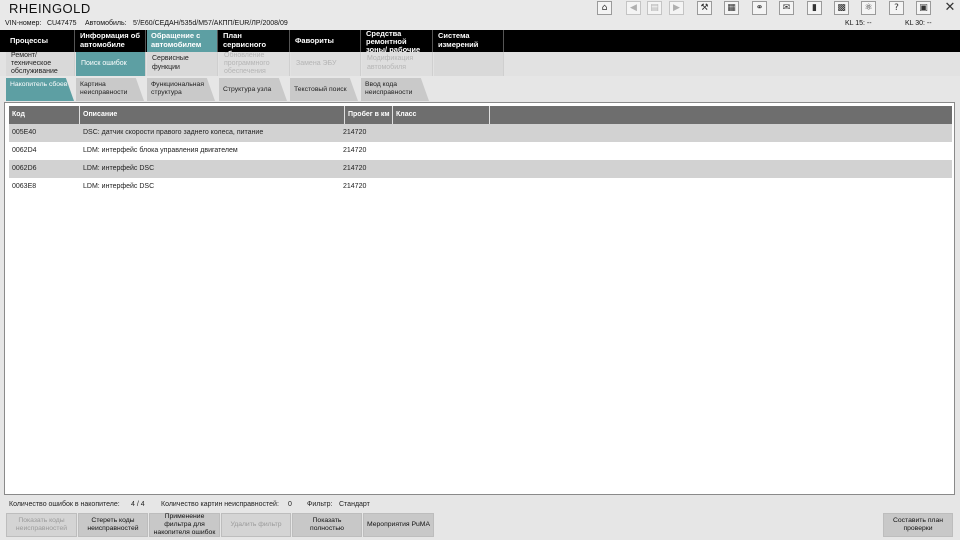 The width and height of the screenshot is (960, 540). What do you see at coordinates (918, 23) in the screenshot?
I see `kl30-status: KL 30: --` at bounding box center [918, 23].